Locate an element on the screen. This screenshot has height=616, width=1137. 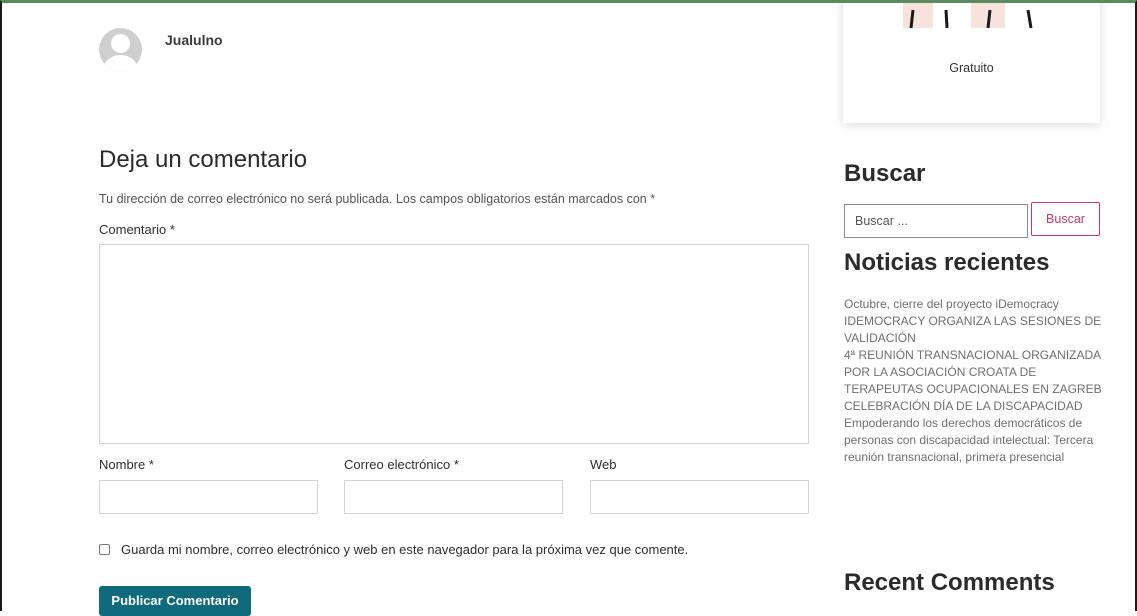
news-link: Octubre, cierre del proyecto iDemocracy is located at coordinates (975, 304).